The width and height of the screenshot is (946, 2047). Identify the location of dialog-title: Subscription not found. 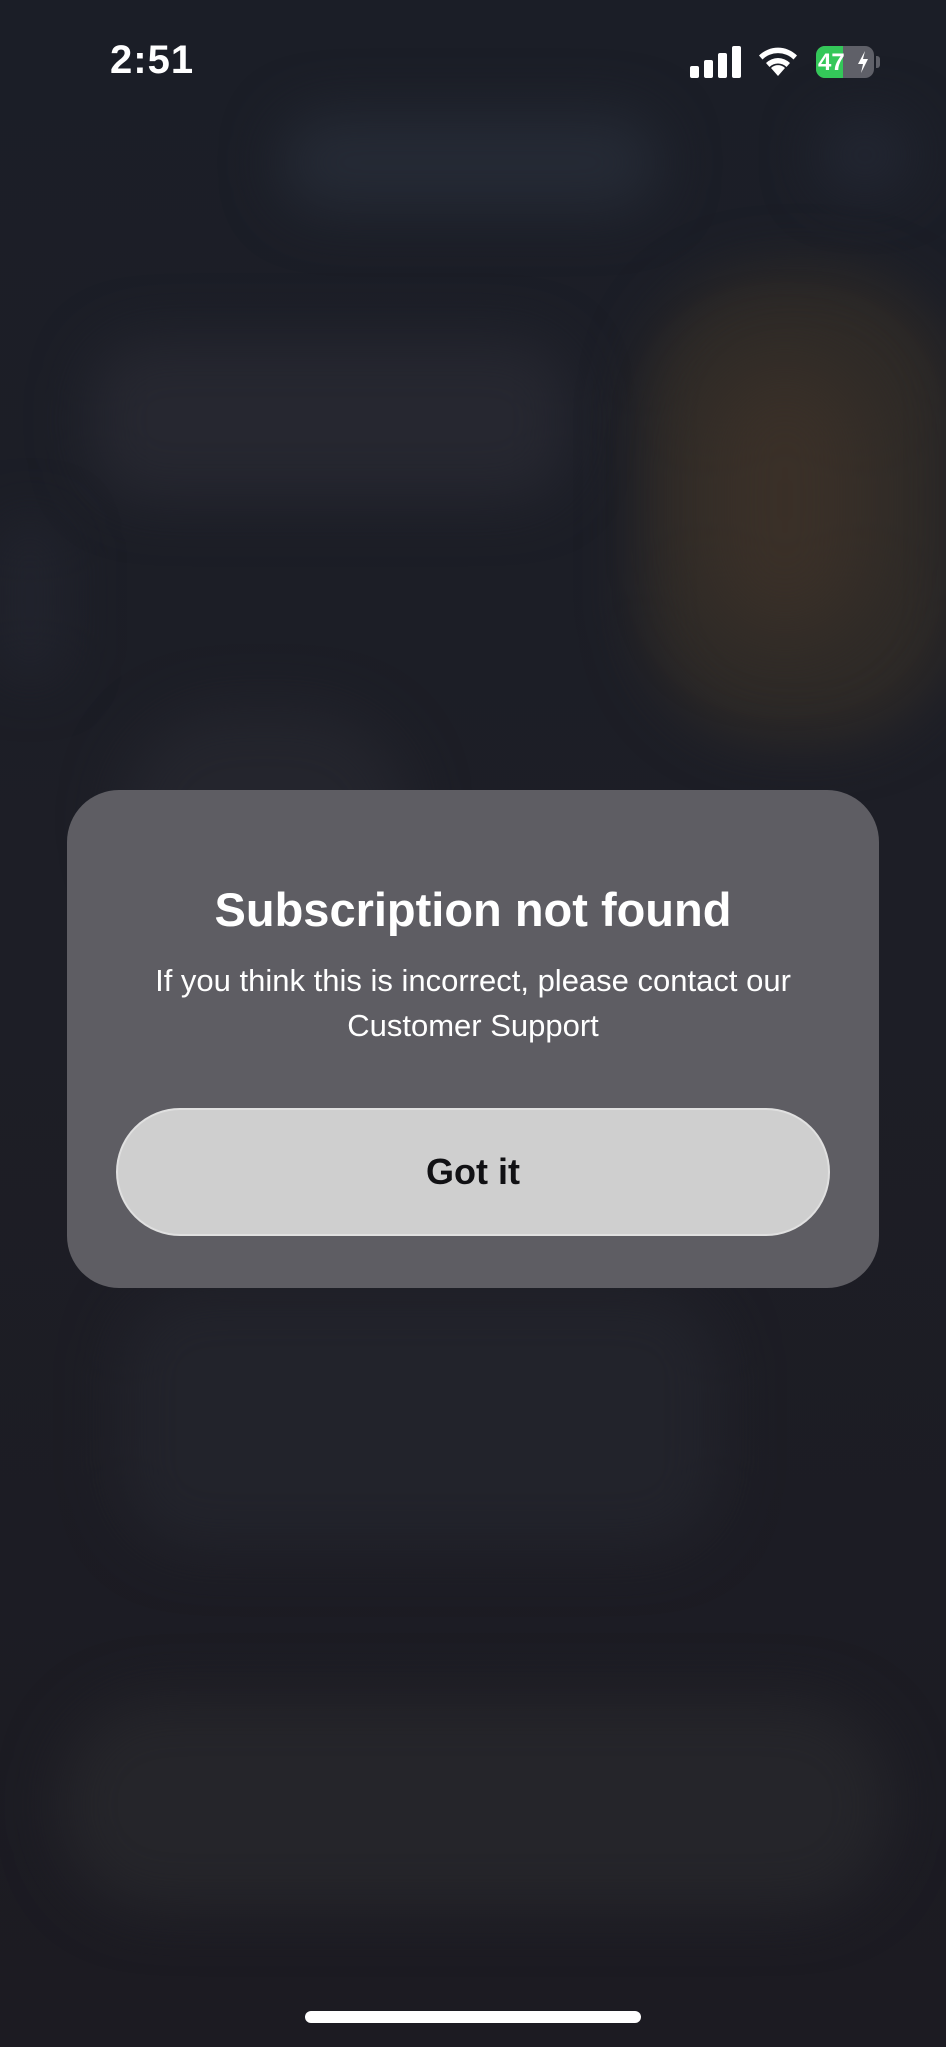
(473, 909).